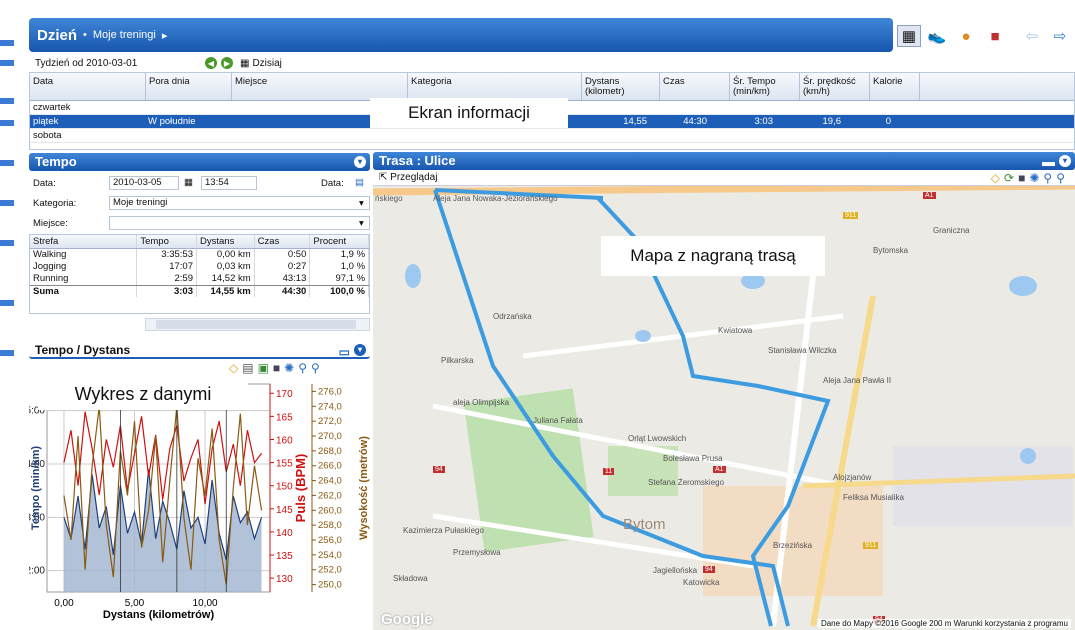 The height and width of the screenshot is (630, 1075). I want to click on street-label: Brzezińska, so click(793, 545).